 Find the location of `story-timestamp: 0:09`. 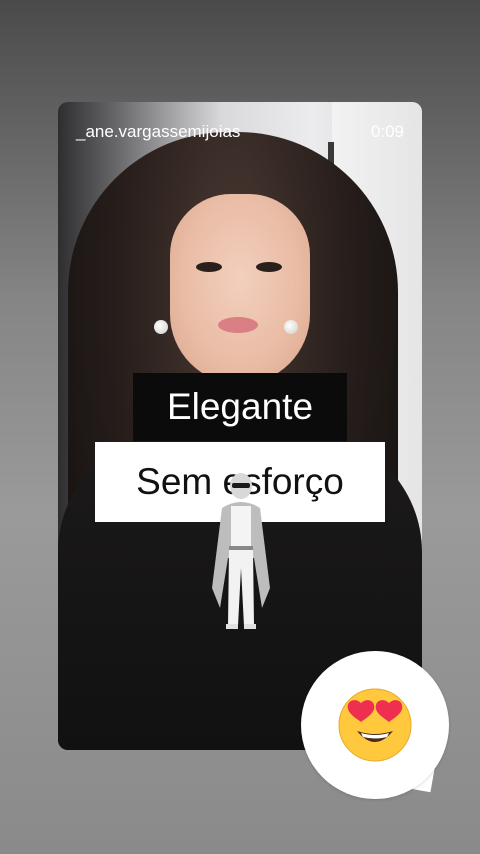

story-timestamp: 0:09 is located at coordinates (387, 131).